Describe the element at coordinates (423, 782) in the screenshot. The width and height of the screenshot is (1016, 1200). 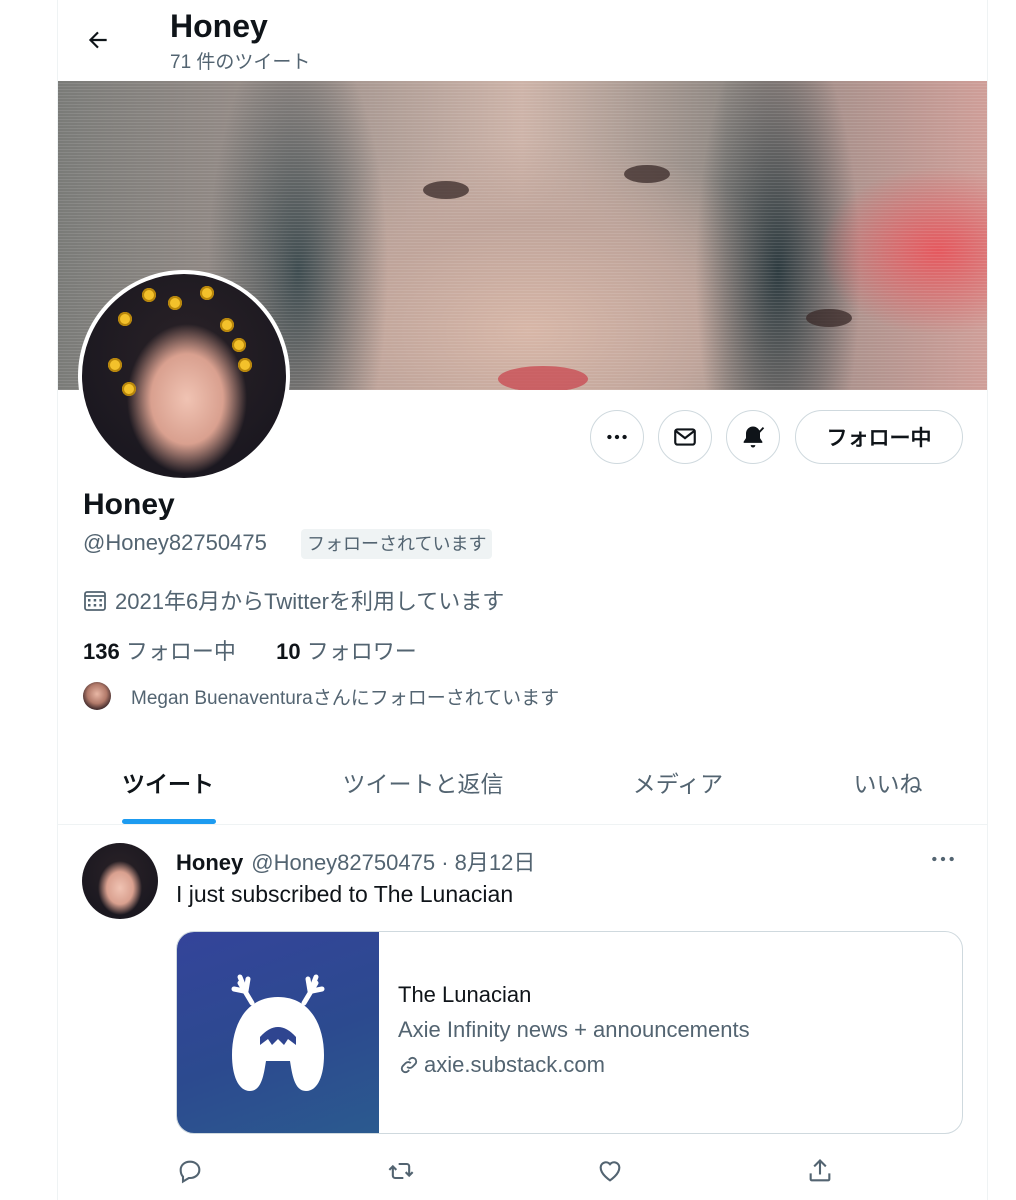
I see `tab-tweets-and-replies: ツイートと返信` at that location.